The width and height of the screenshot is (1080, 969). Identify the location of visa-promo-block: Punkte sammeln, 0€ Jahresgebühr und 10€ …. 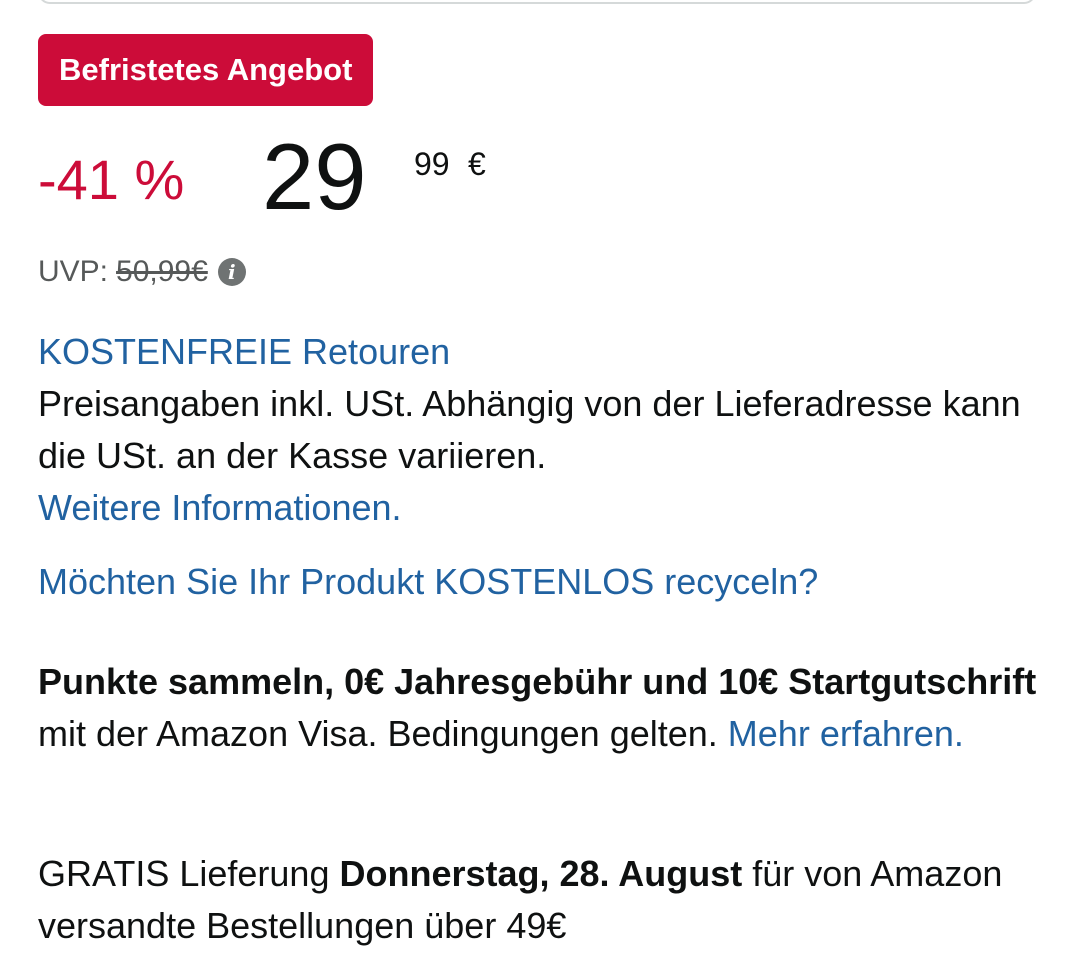
(540, 708).